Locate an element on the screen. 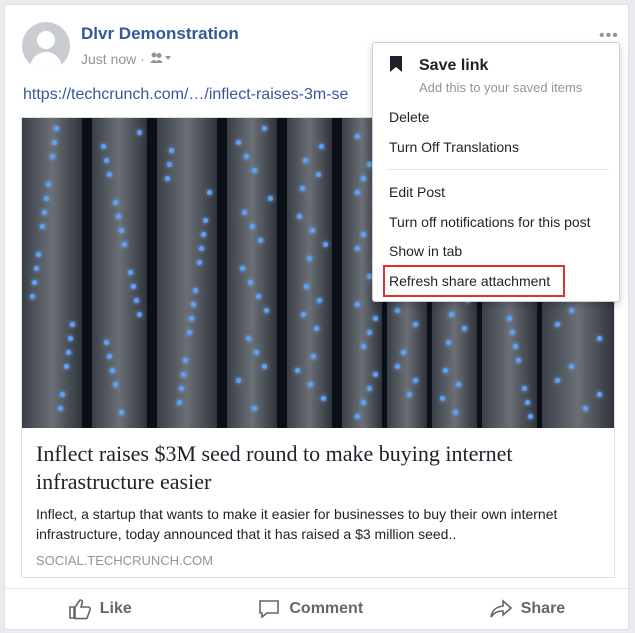 Image resolution: width=635 pixels, height=633 pixels. like-button: Like is located at coordinates (100, 609).